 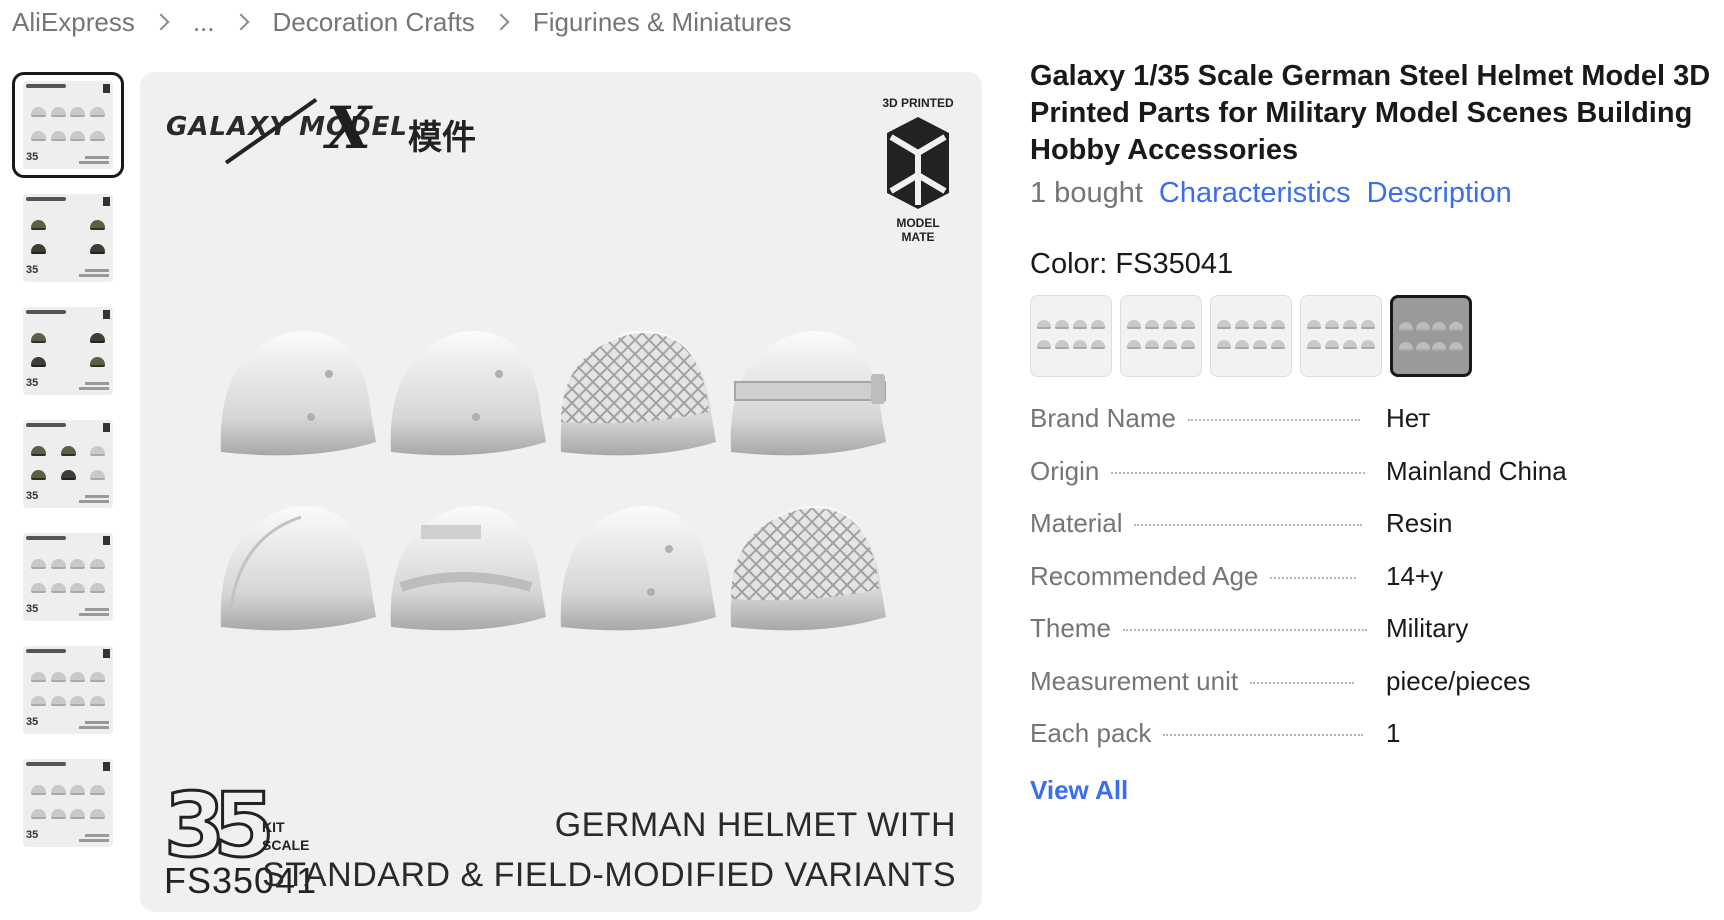 I want to click on spec-row: Recommended Age 14+y, so click(x=1375, y=587).